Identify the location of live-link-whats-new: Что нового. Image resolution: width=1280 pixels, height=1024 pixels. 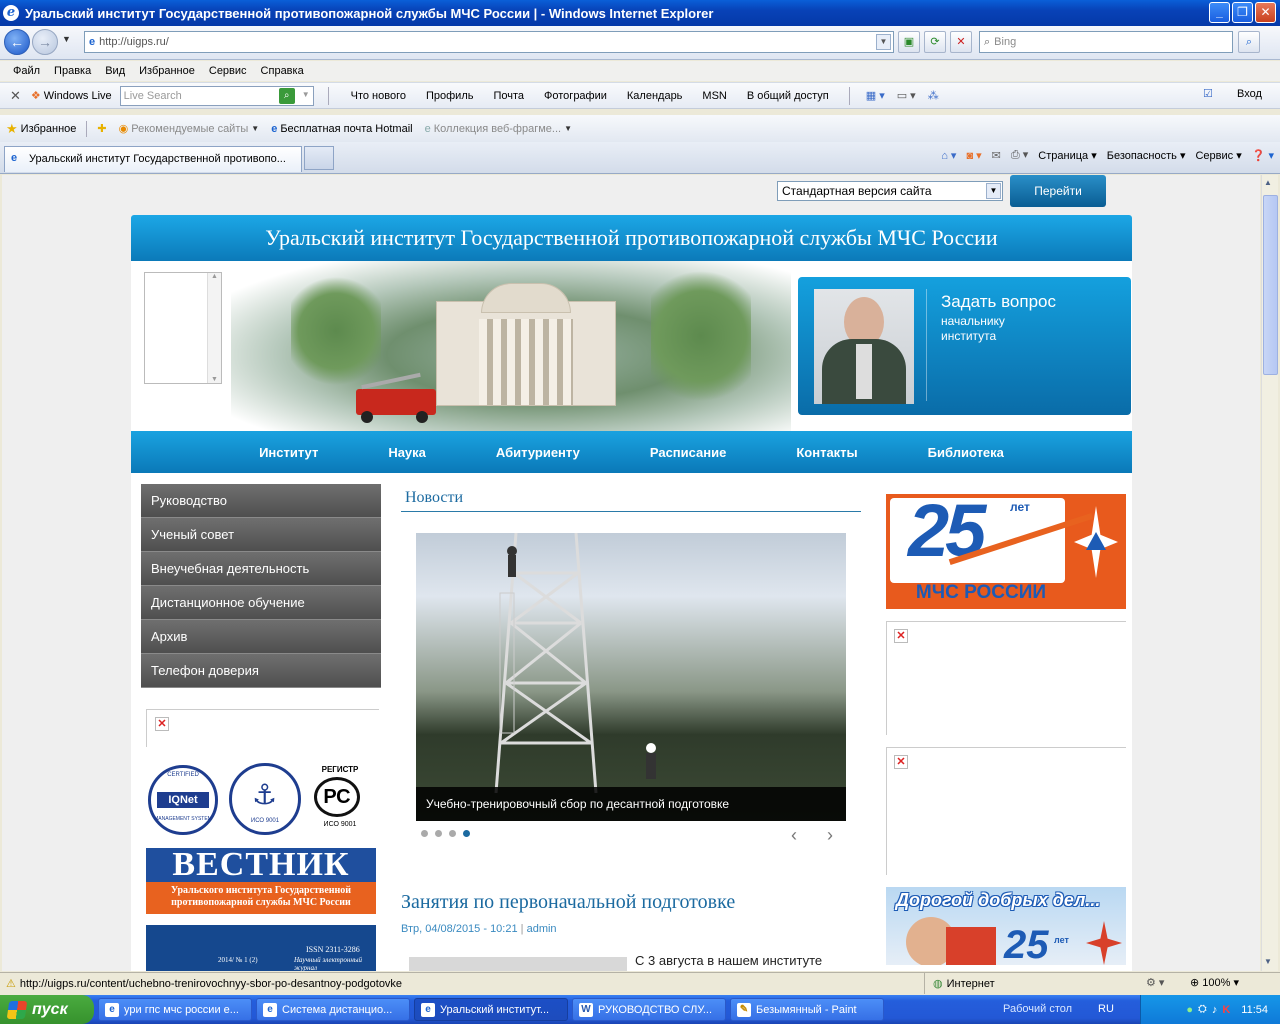
(378, 96).